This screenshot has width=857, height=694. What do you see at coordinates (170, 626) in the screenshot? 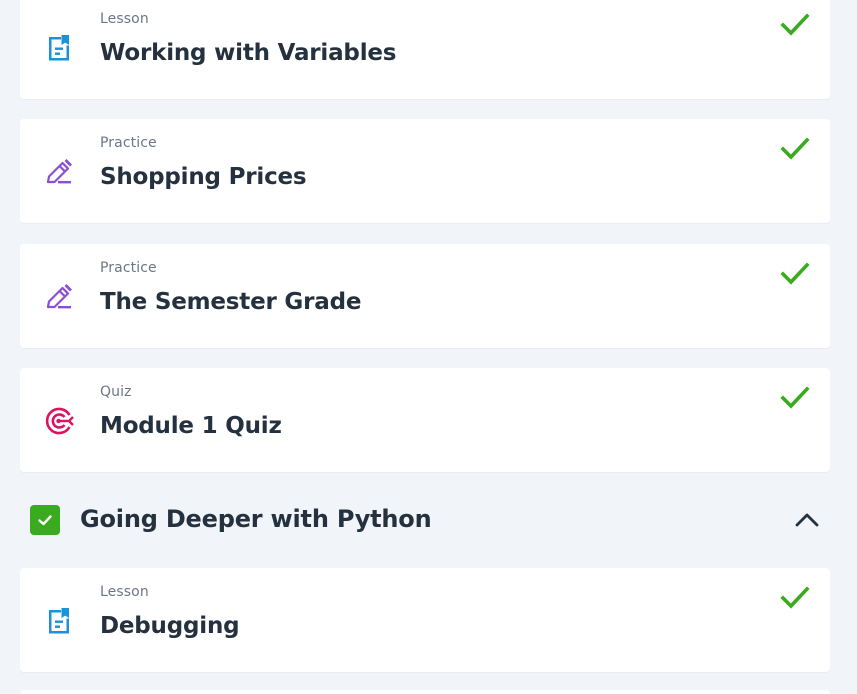
I see `item-title: Debugging` at bounding box center [170, 626].